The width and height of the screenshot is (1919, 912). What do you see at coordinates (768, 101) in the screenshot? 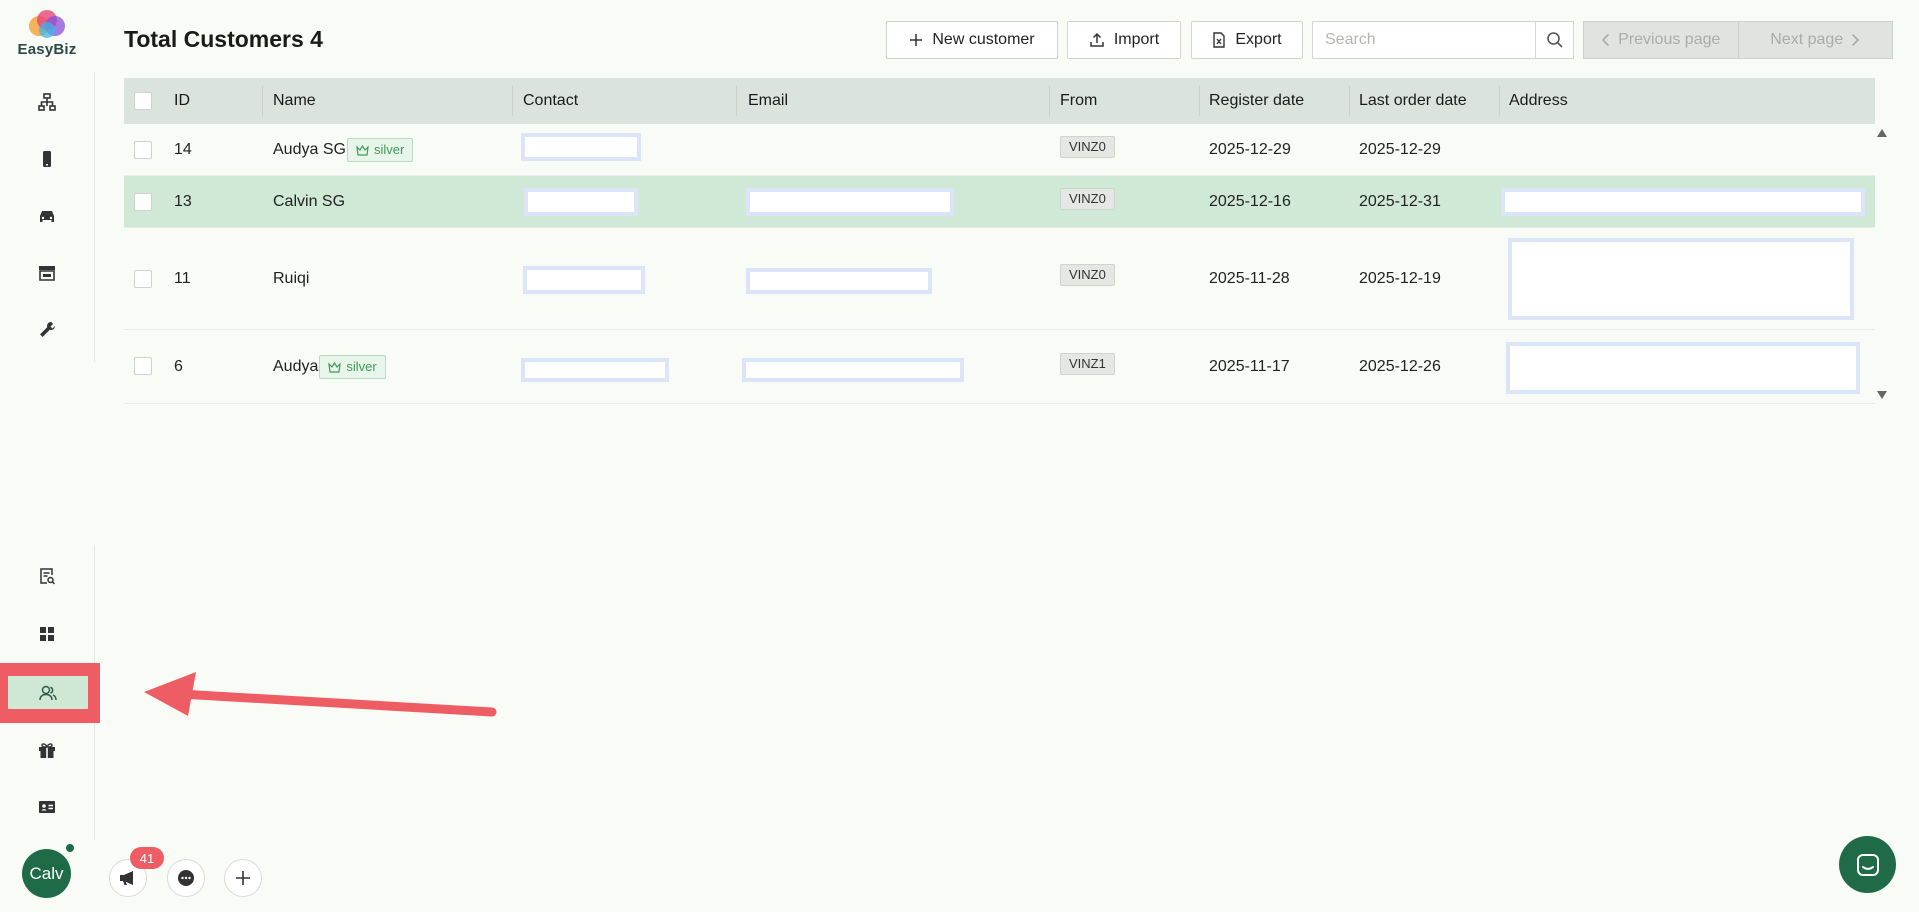
I see `column-header-email: Email` at bounding box center [768, 101].